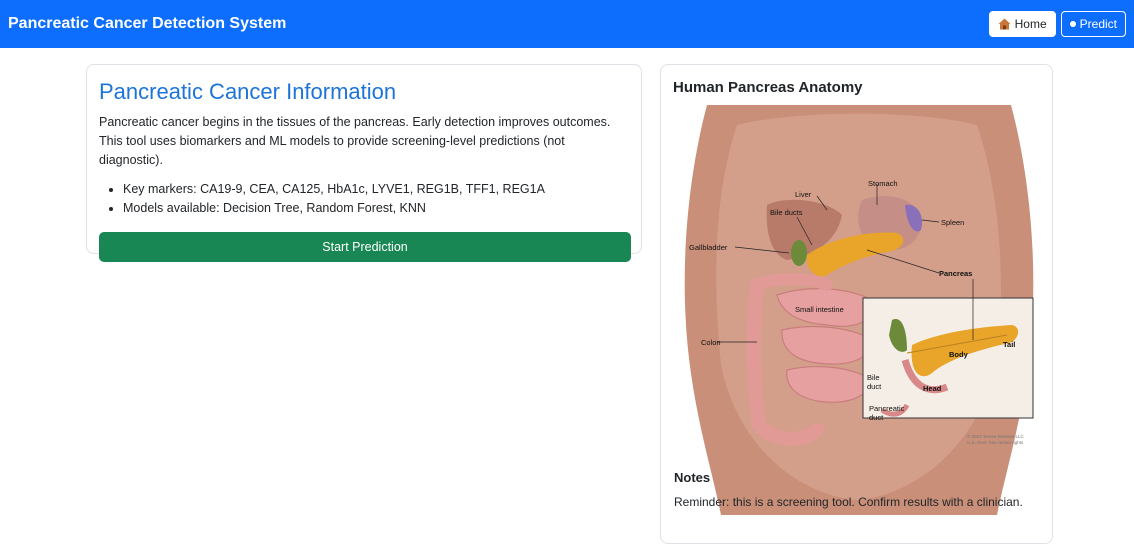  What do you see at coordinates (1009, 344) in the screenshot?
I see `label-tail: Tail` at bounding box center [1009, 344].